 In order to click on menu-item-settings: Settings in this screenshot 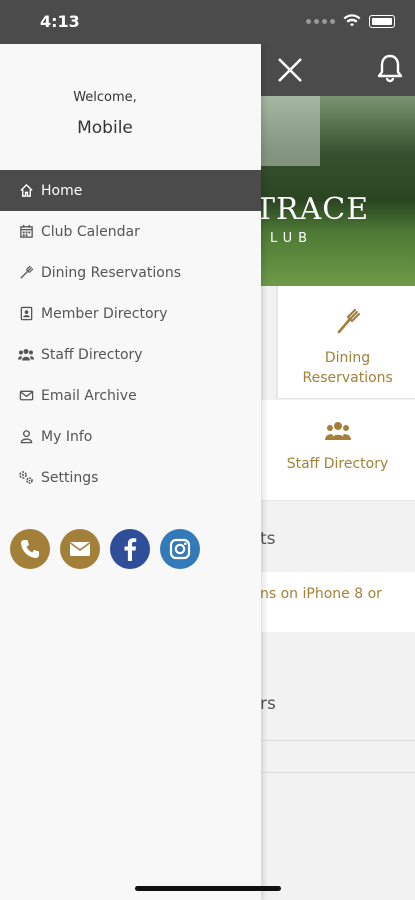, I will do `click(130, 477)`.